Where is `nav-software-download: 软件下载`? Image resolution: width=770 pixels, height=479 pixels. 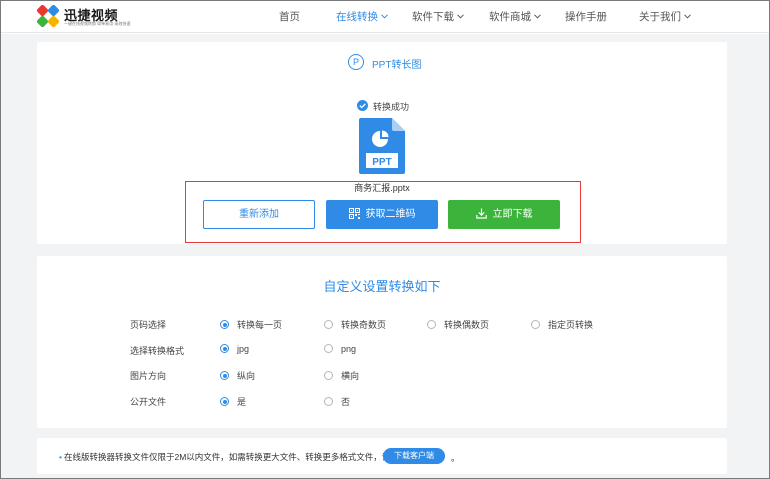 nav-software-download: 软件下载 is located at coordinates (438, 16).